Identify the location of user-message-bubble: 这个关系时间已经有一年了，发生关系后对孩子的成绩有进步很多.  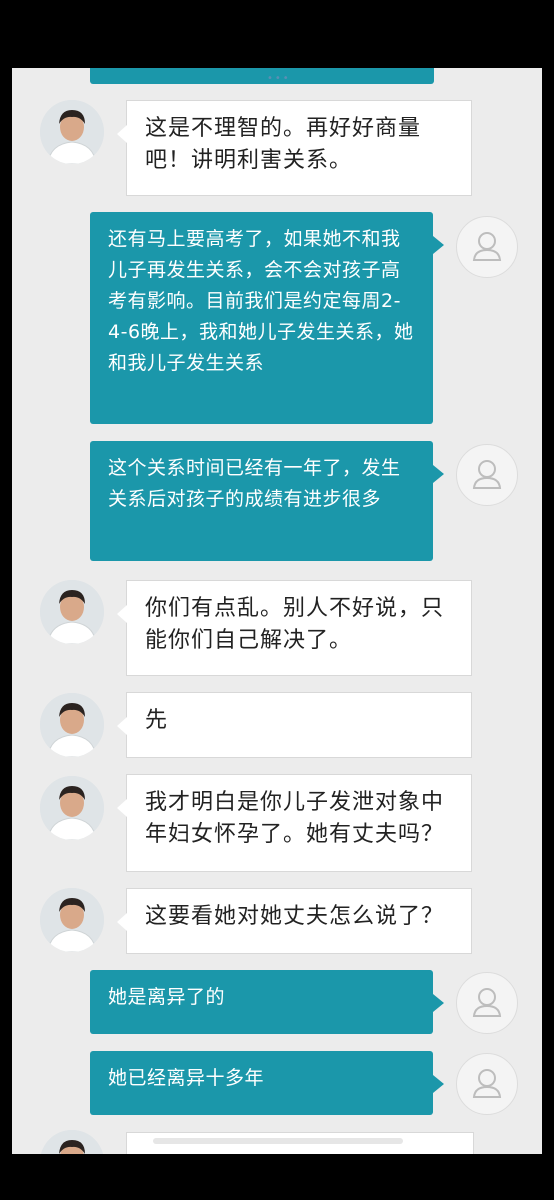
(267, 501).